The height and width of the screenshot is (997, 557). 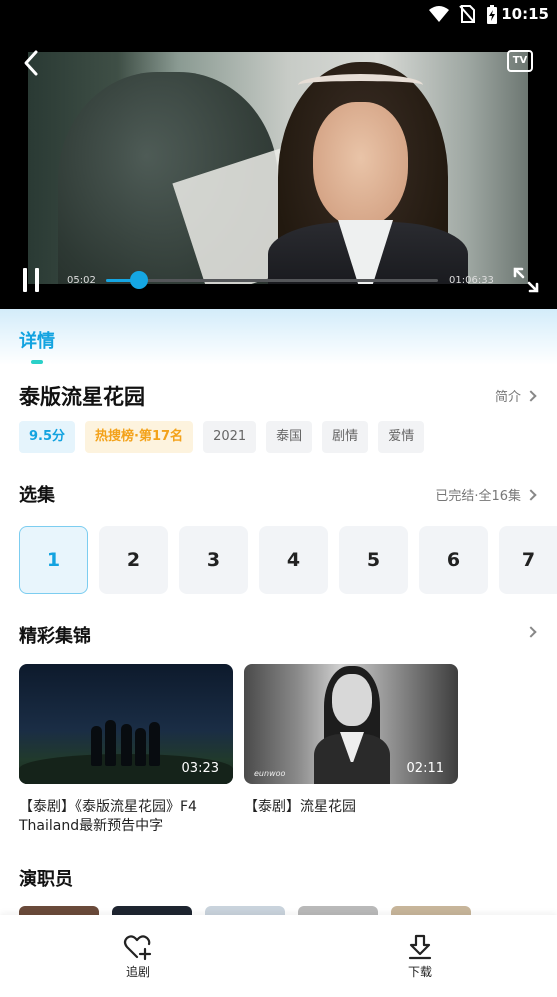 I want to click on tag-region: 泰国, so click(x=289, y=437).